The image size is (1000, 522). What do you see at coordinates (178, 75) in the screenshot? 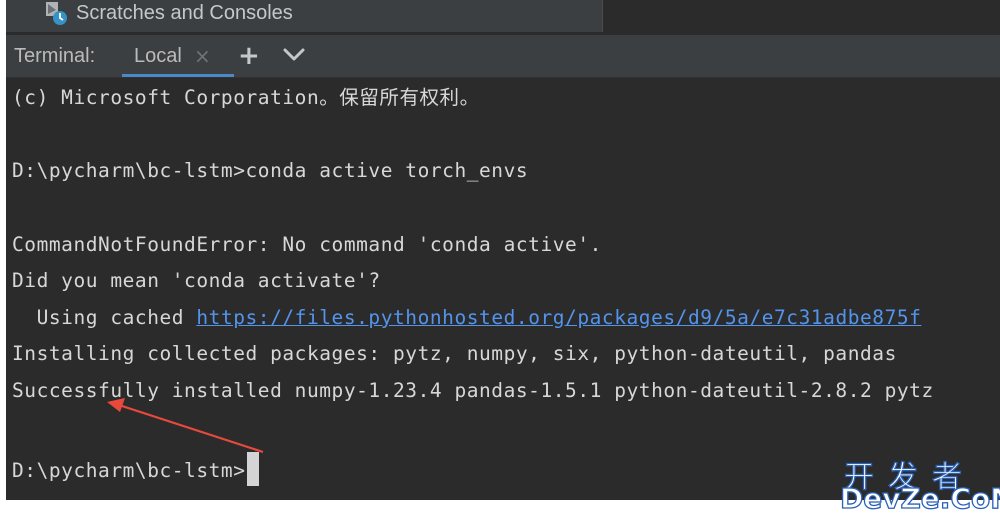
I see `active-tab-indicator` at bounding box center [178, 75].